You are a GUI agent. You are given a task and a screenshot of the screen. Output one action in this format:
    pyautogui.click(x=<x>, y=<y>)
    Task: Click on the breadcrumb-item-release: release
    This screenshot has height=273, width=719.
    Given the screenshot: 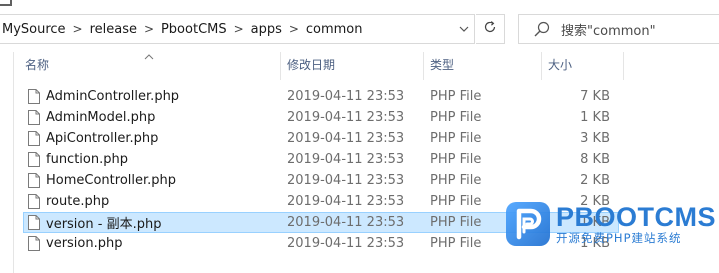 What is the action you would take?
    pyautogui.click(x=113, y=29)
    